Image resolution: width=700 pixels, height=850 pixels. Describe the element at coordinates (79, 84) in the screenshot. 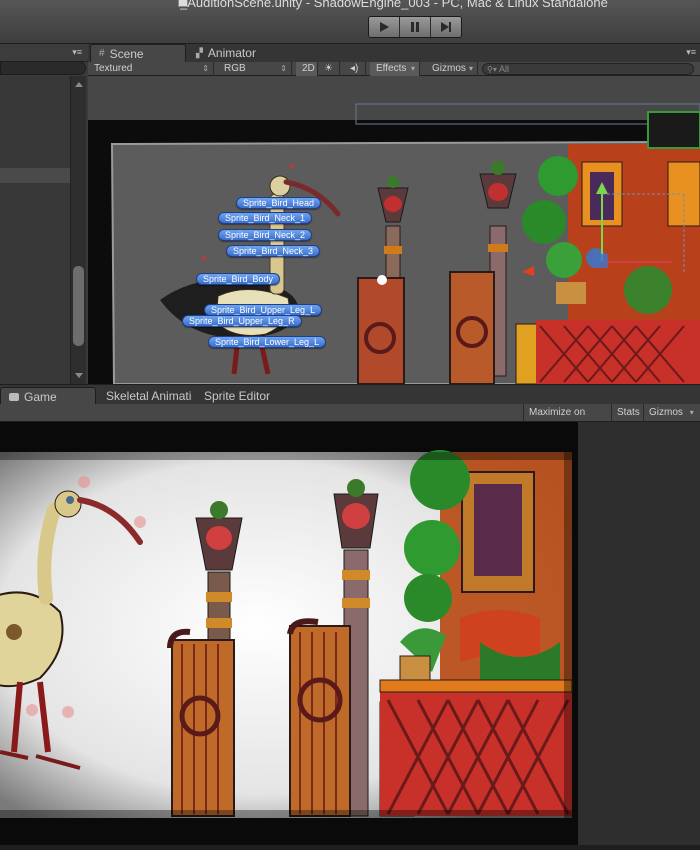

I see `scroll-up-arrow-icon` at that location.